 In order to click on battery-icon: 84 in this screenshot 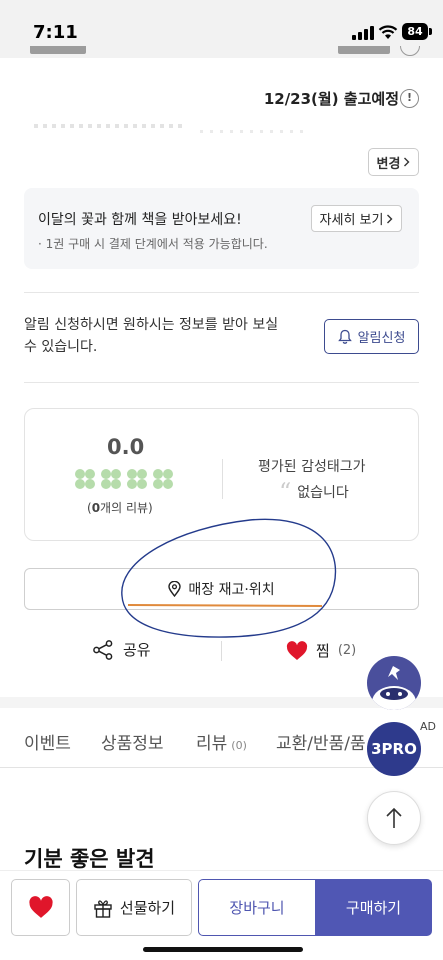, I will do `click(417, 31)`.